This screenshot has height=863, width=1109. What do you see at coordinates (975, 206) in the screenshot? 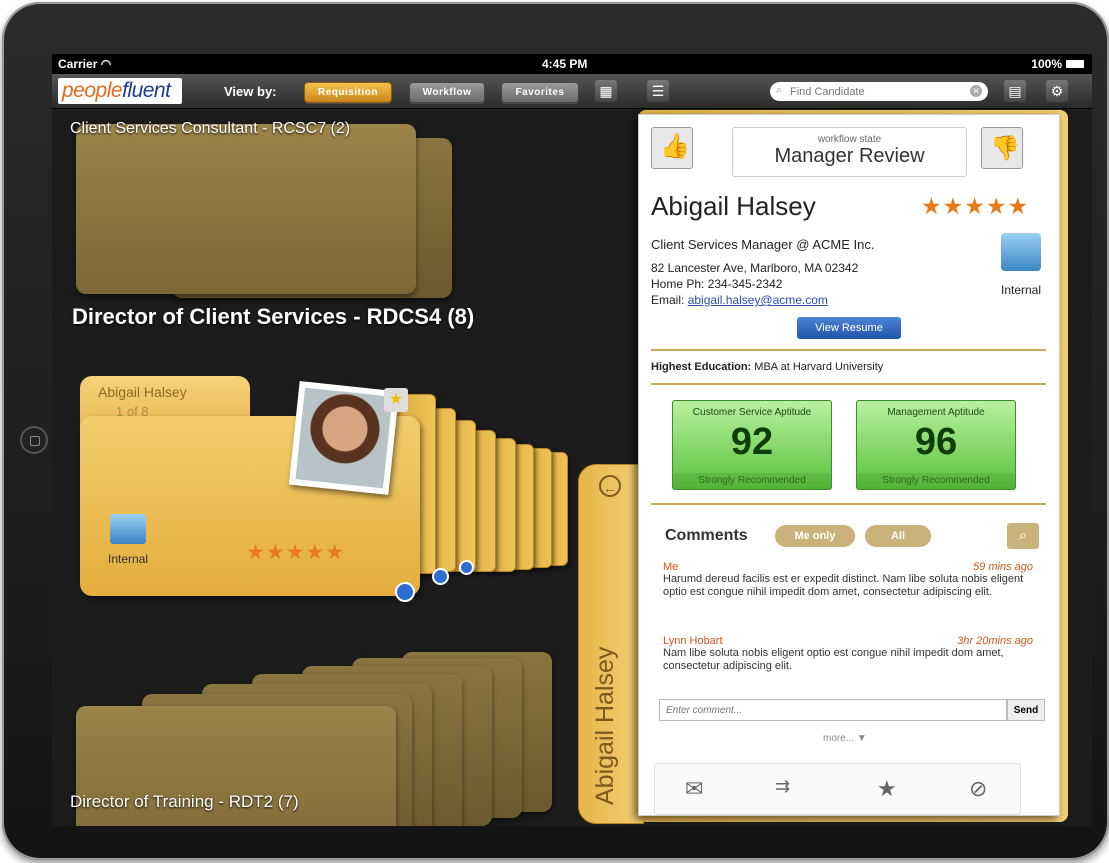
I see `candidate-rating-stars: ★★★★★` at bounding box center [975, 206].